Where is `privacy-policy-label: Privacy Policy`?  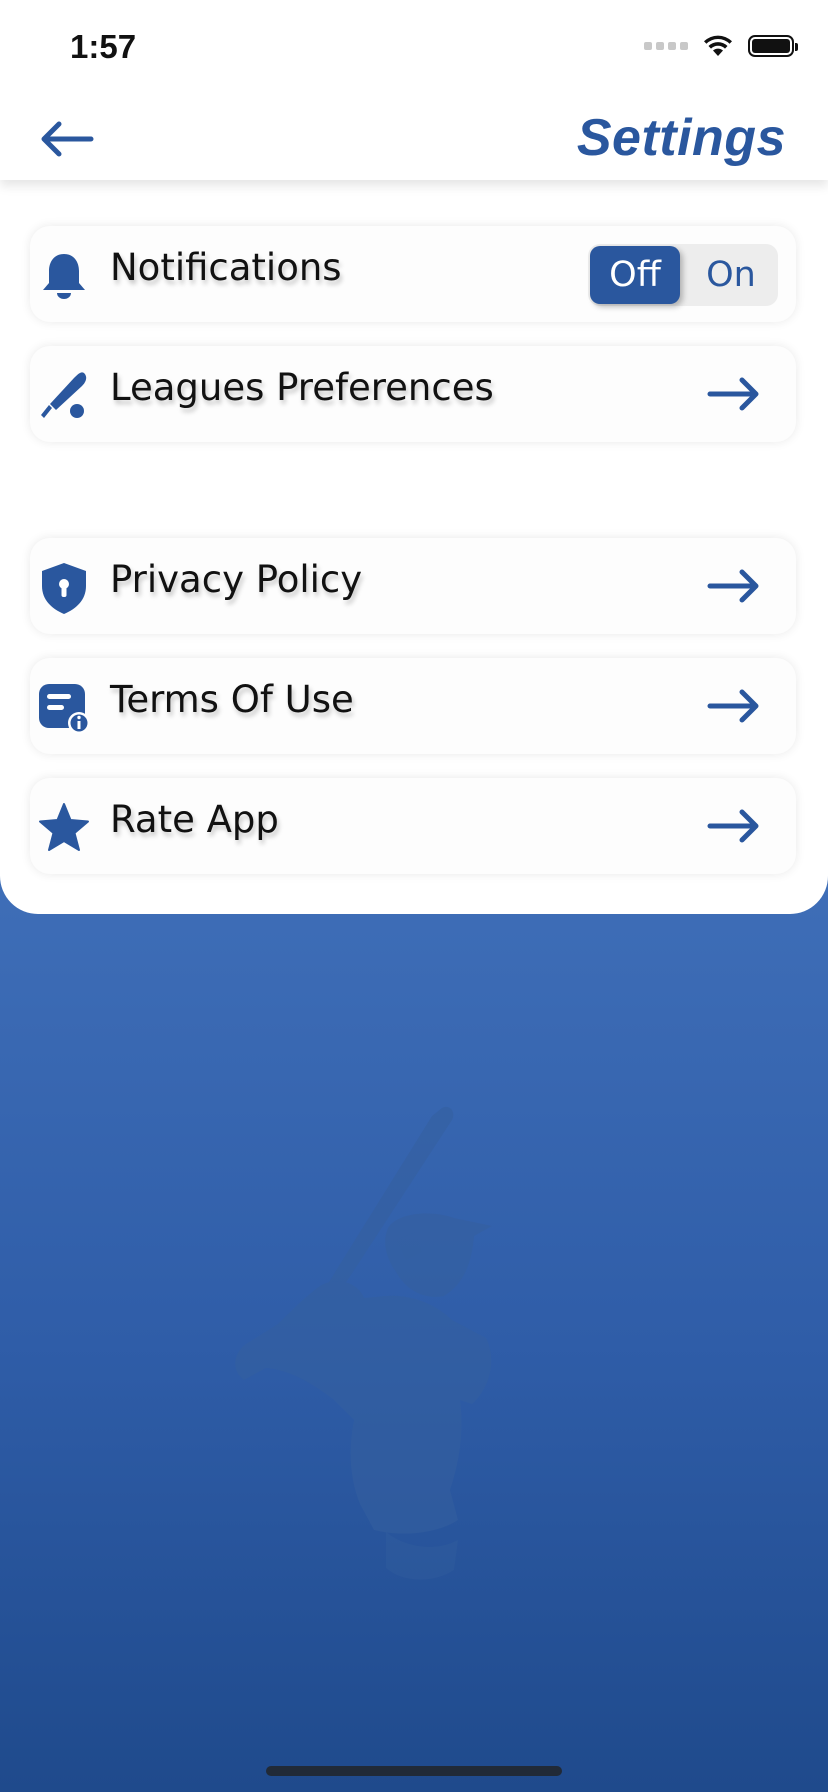
privacy-policy-label: Privacy Policy is located at coordinates (236, 579).